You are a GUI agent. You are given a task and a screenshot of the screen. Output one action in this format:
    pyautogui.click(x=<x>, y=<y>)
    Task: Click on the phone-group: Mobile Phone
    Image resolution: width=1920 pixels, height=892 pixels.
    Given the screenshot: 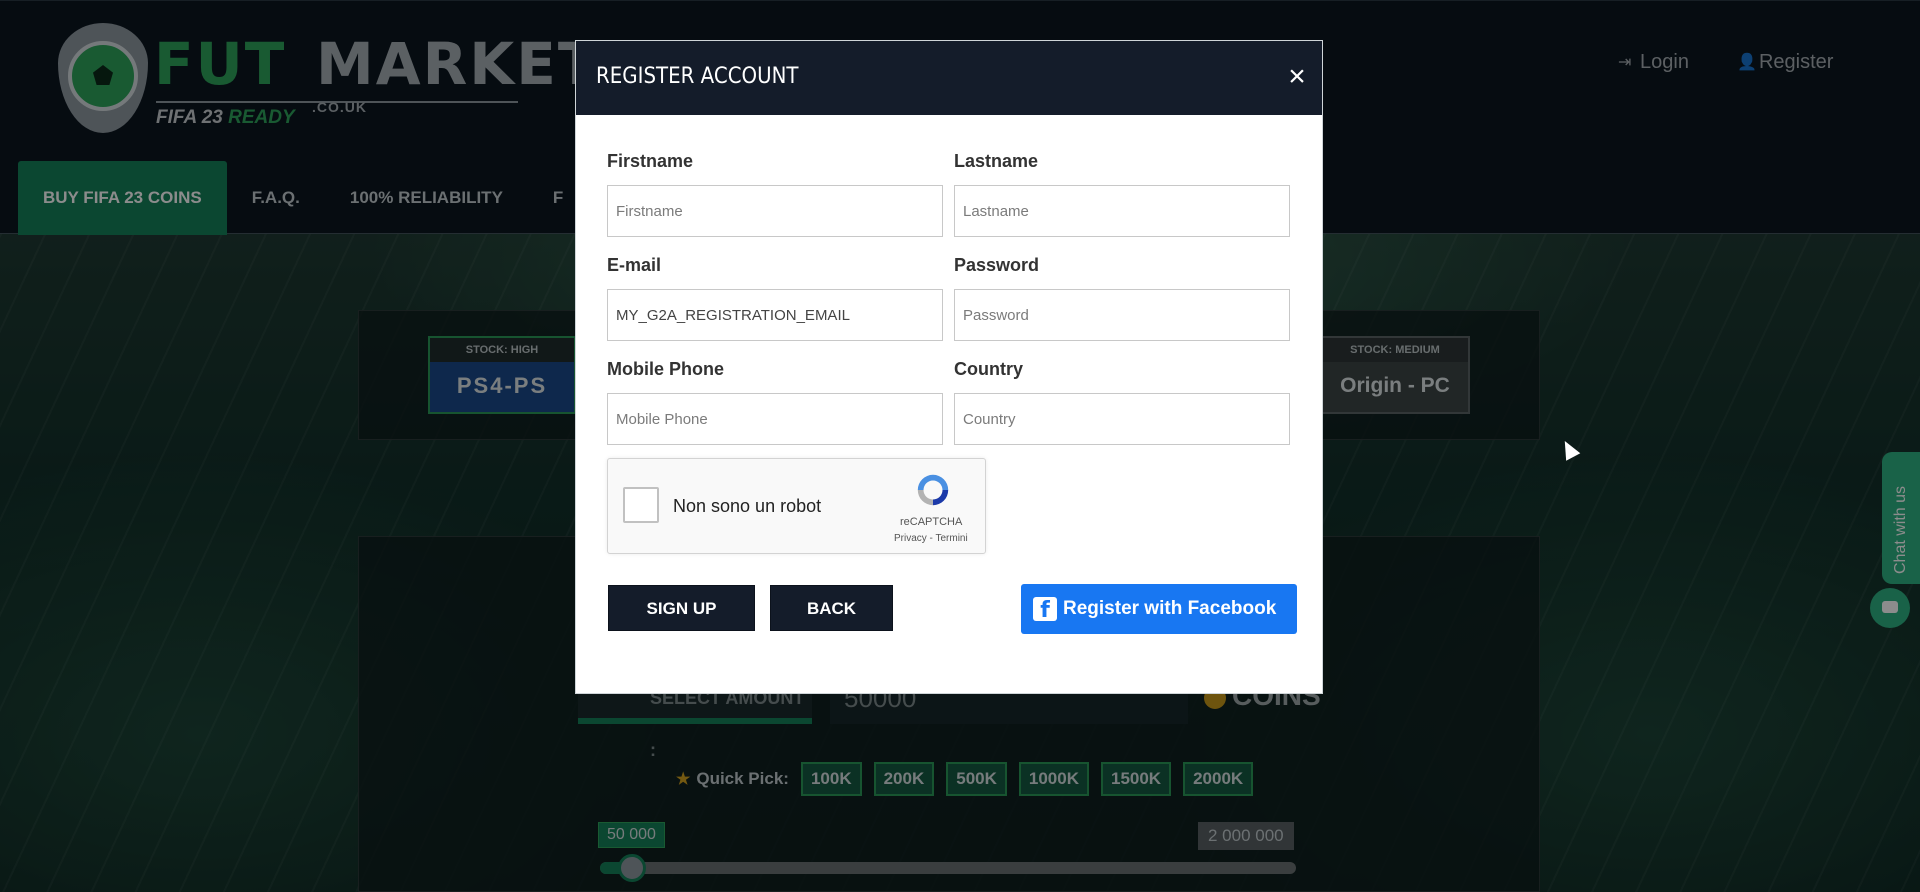 What is the action you would take?
    pyautogui.click(x=775, y=402)
    